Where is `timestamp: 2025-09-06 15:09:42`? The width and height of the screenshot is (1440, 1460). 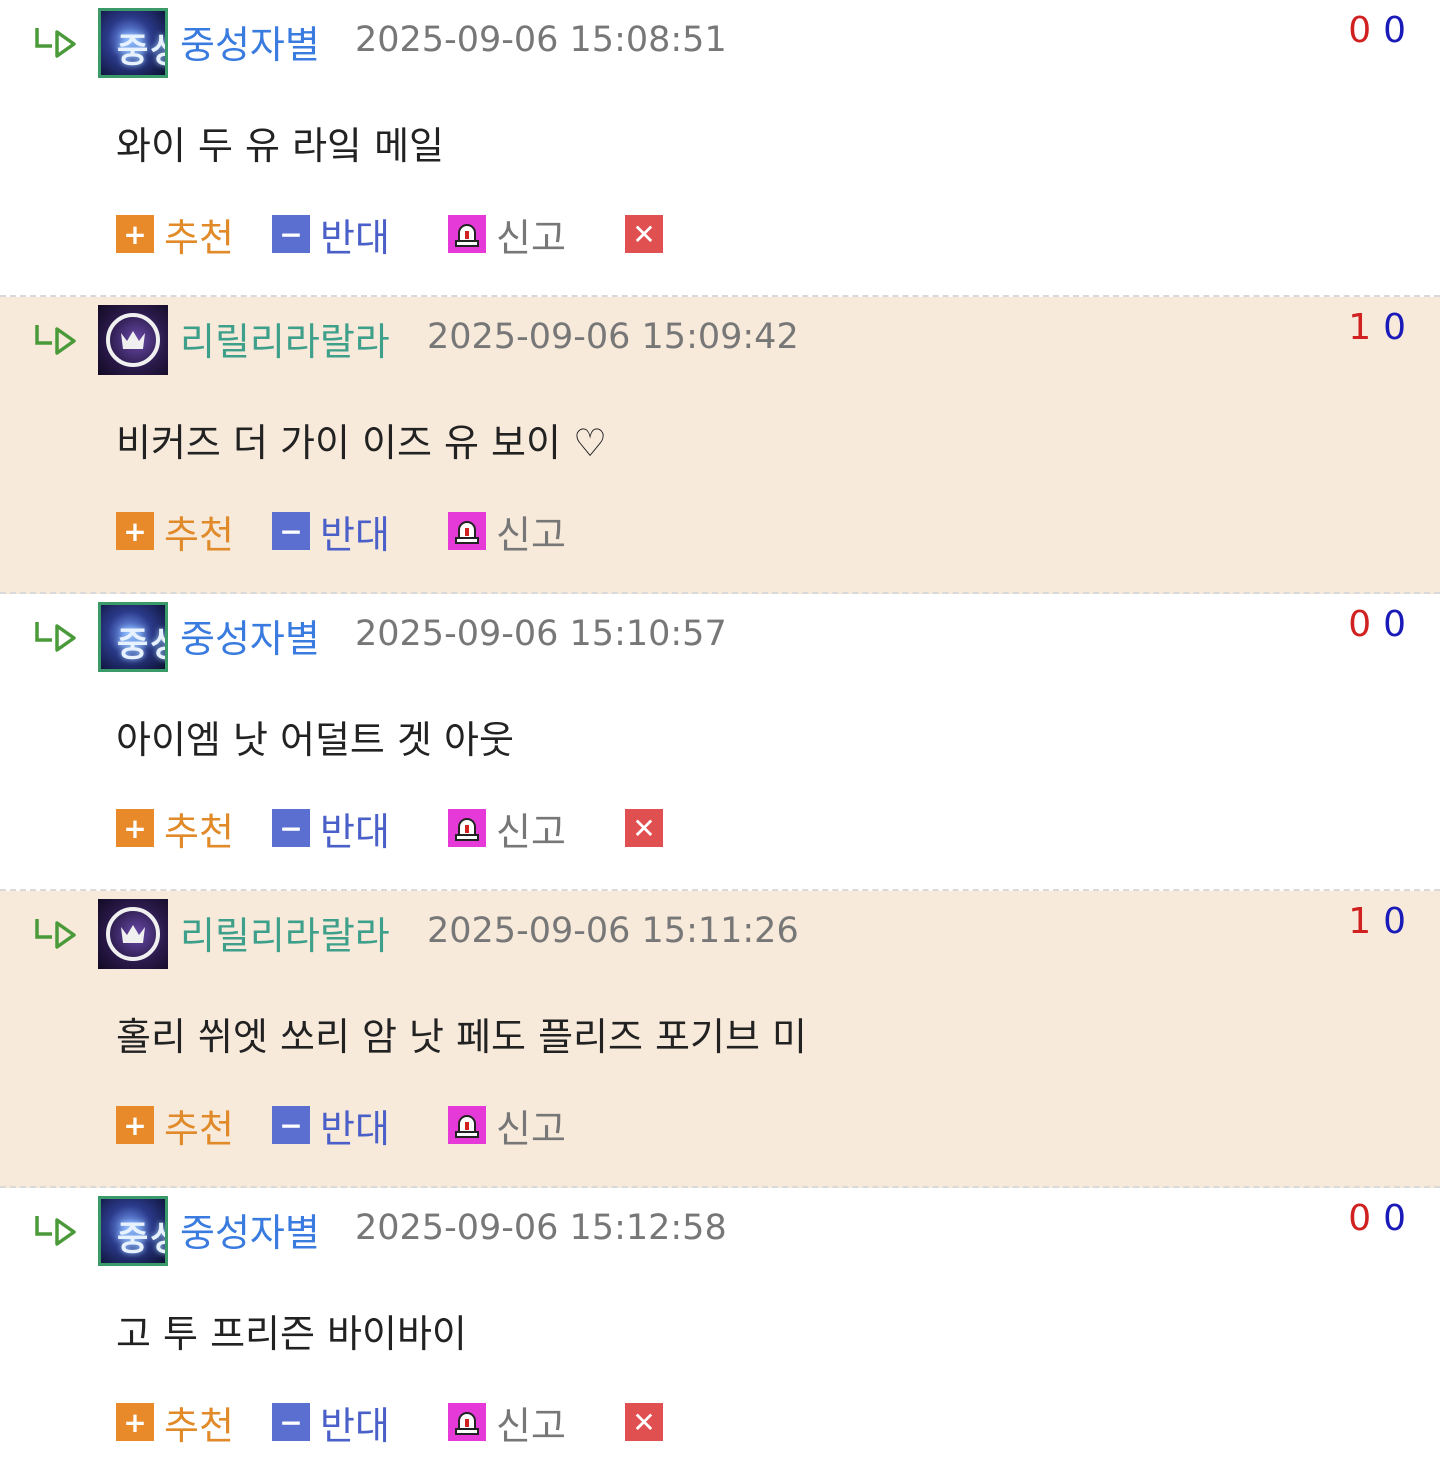 timestamp: 2025-09-06 15:09:42 is located at coordinates (613, 337).